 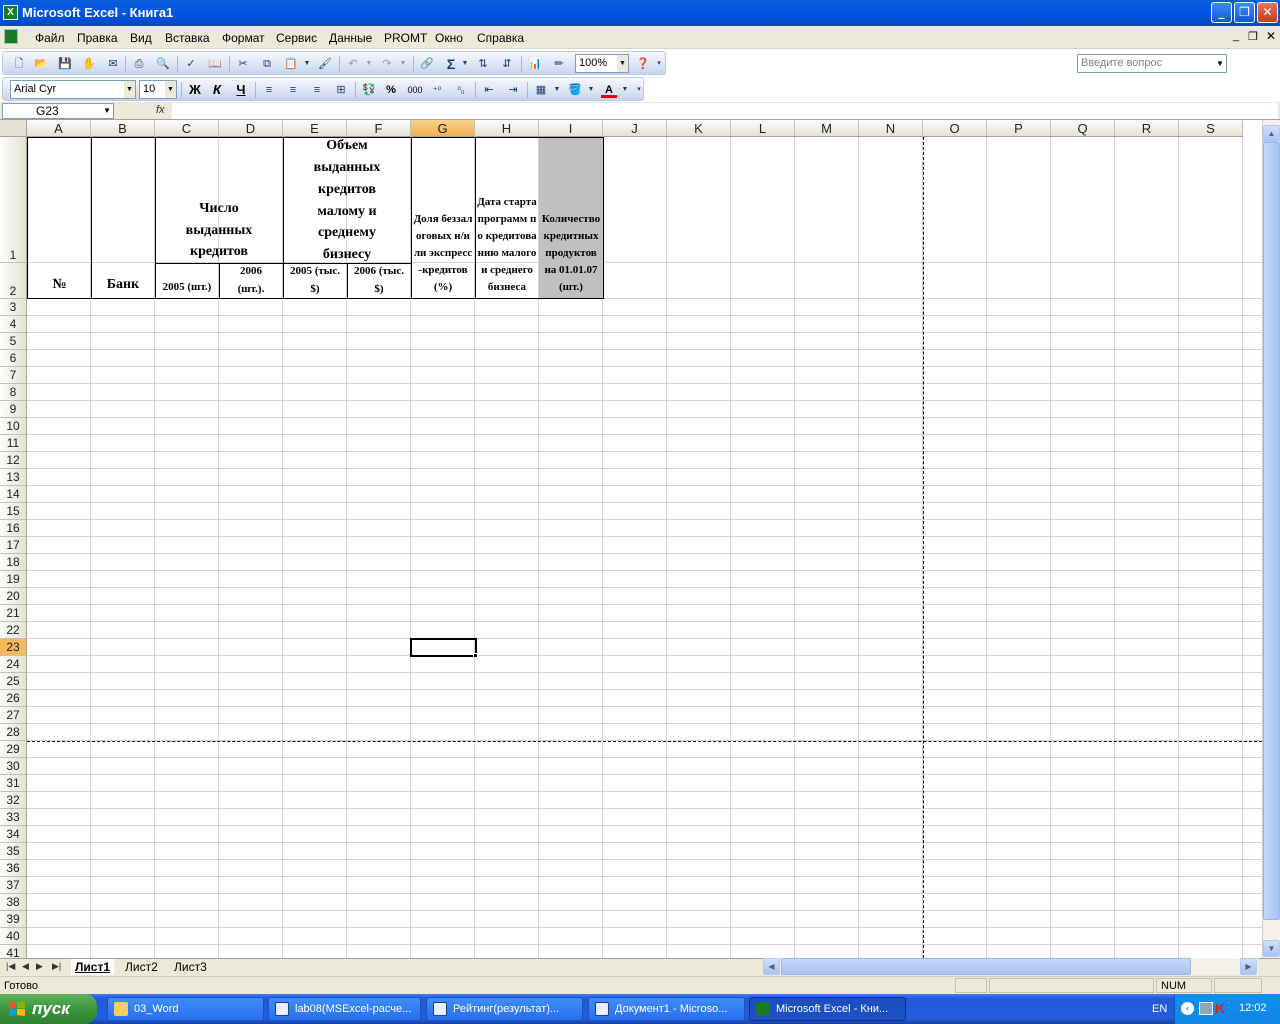 I want to click on increase-indent-icon: ⇥, so click(x=513, y=90).